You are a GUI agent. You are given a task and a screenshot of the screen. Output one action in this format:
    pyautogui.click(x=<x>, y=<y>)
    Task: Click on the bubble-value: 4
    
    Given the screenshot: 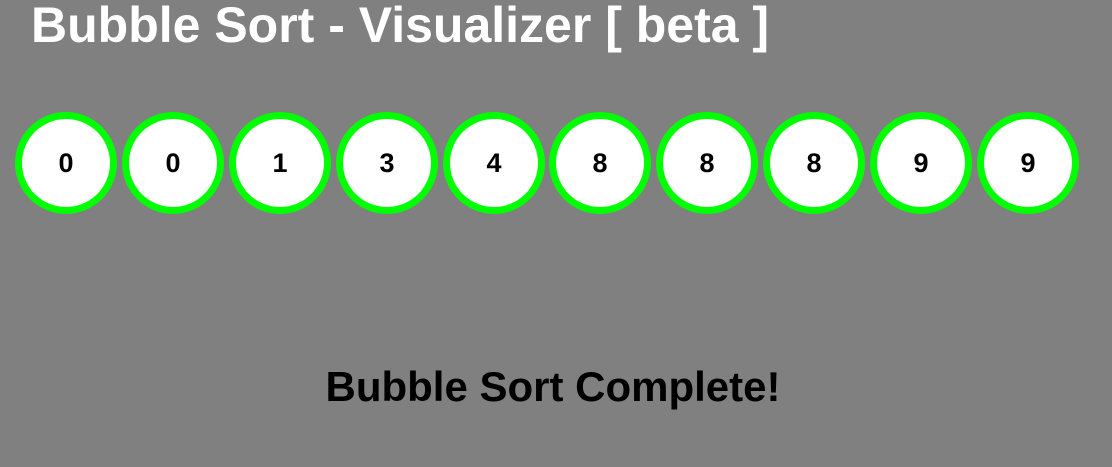 What is the action you would take?
    pyautogui.click(x=494, y=162)
    